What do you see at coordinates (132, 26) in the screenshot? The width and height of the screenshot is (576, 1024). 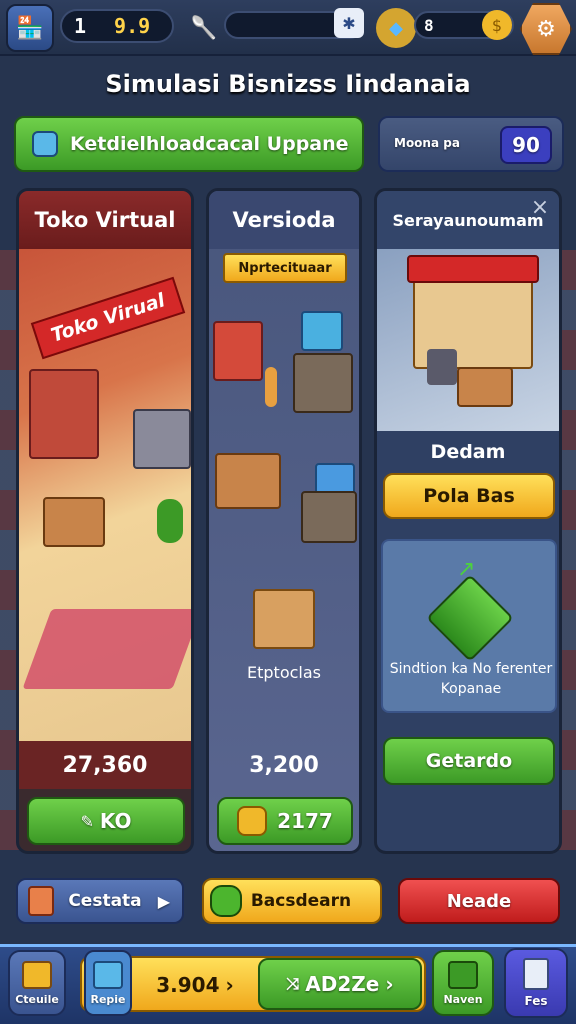 I see `coins-value: 9.9` at bounding box center [132, 26].